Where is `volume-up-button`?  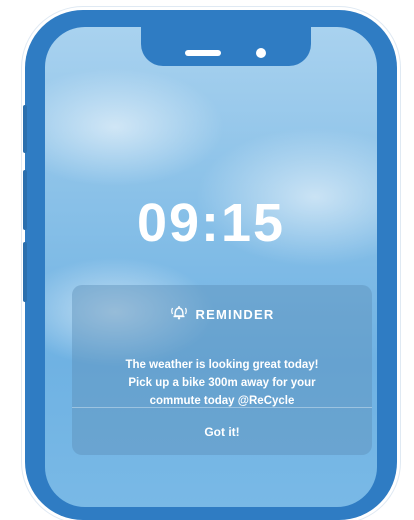
volume-up-button is located at coordinates (25, 200).